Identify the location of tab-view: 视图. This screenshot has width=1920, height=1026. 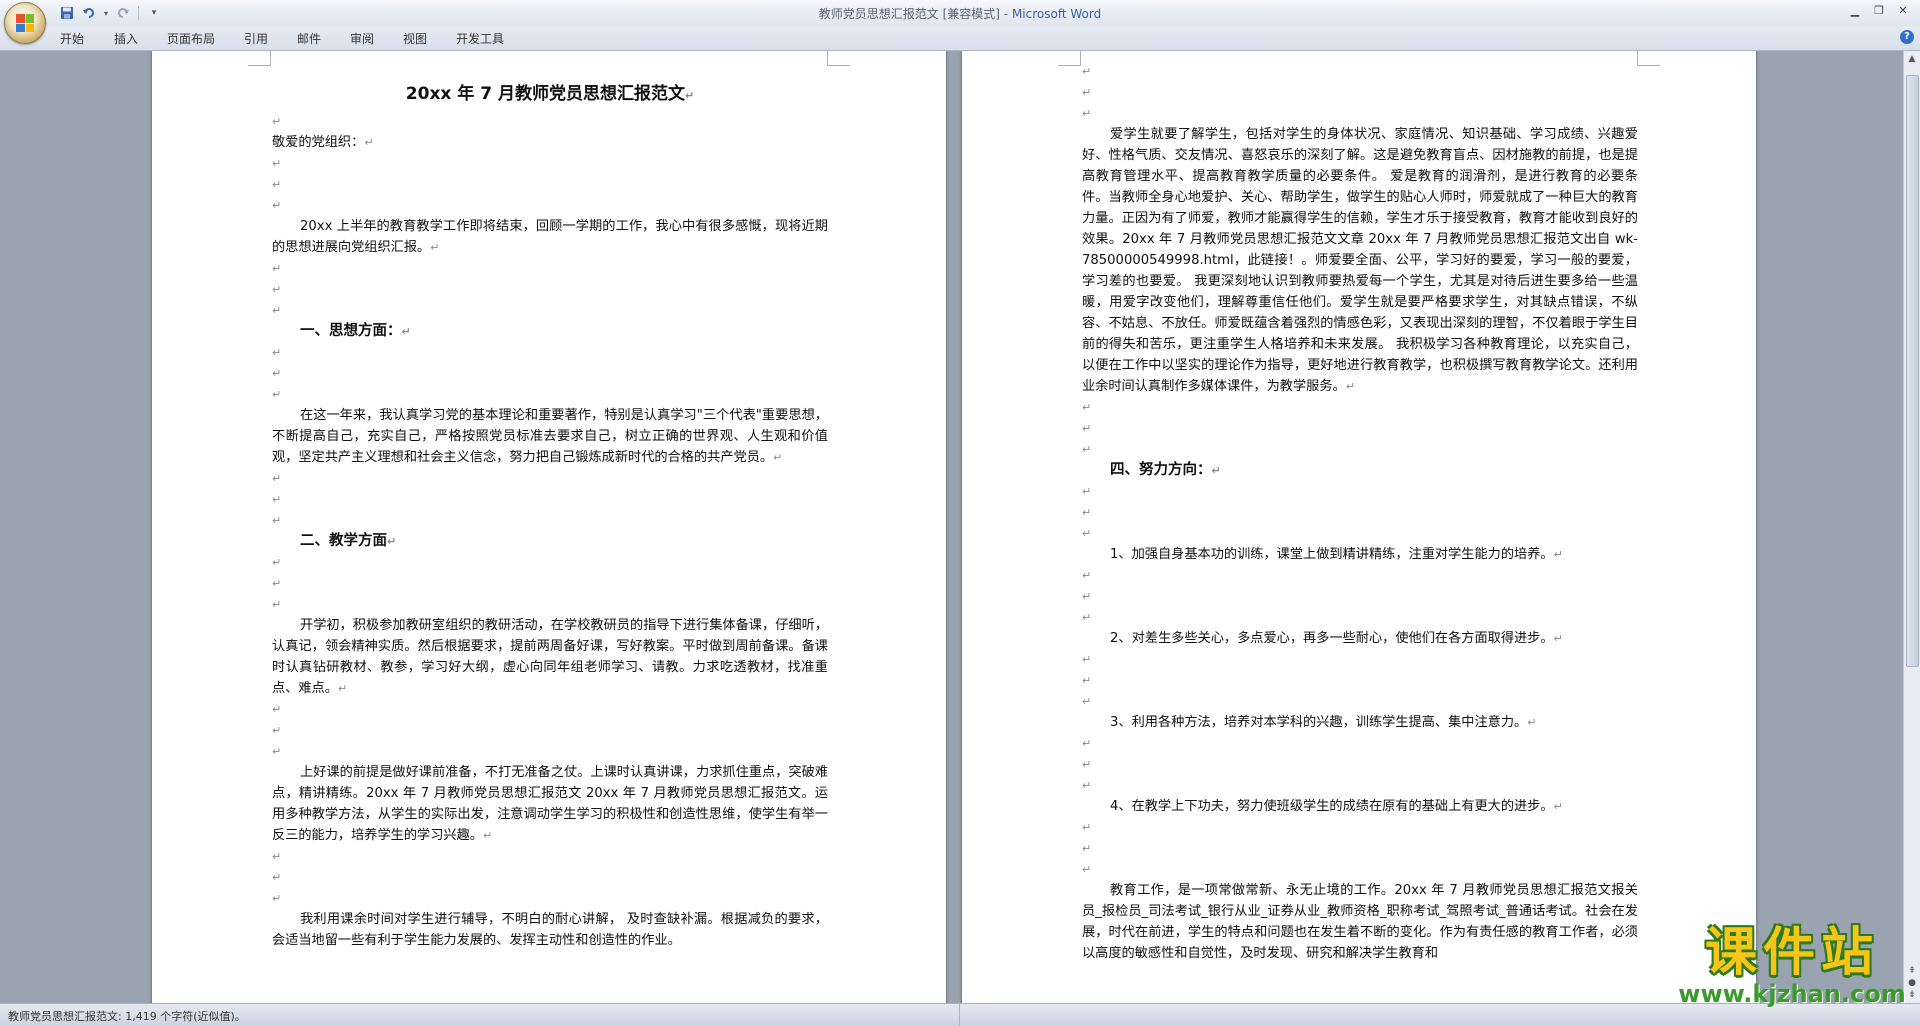
(415, 38).